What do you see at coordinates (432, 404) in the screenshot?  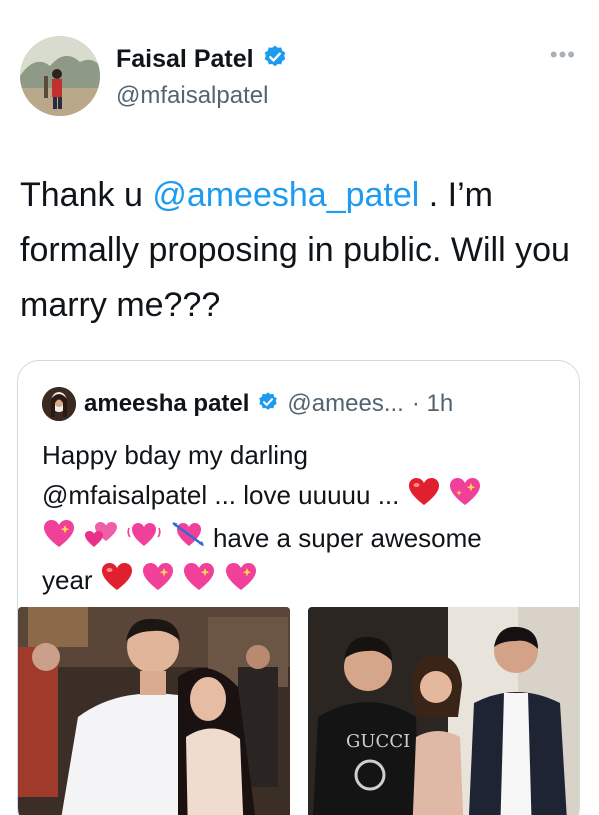 I see `quoted-timestamp: · 1h` at bounding box center [432, 404].